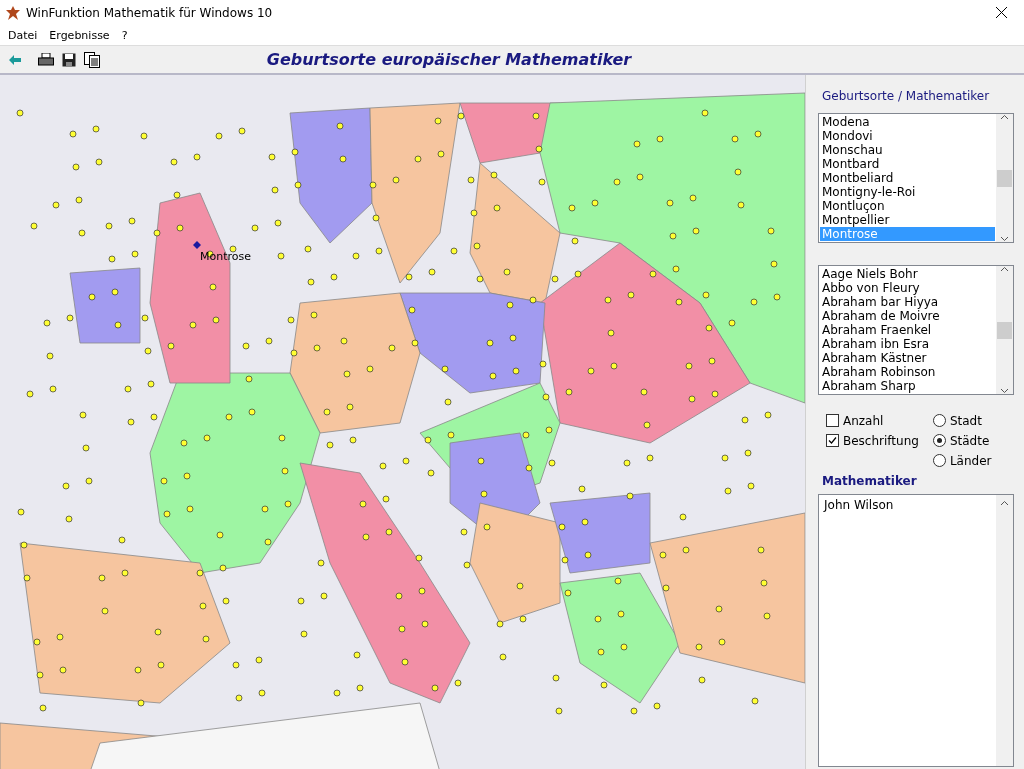 The height and width of the screenshot is (769, 1024). I want to click on list-item: Abraham Robinson, so click(907, 372).